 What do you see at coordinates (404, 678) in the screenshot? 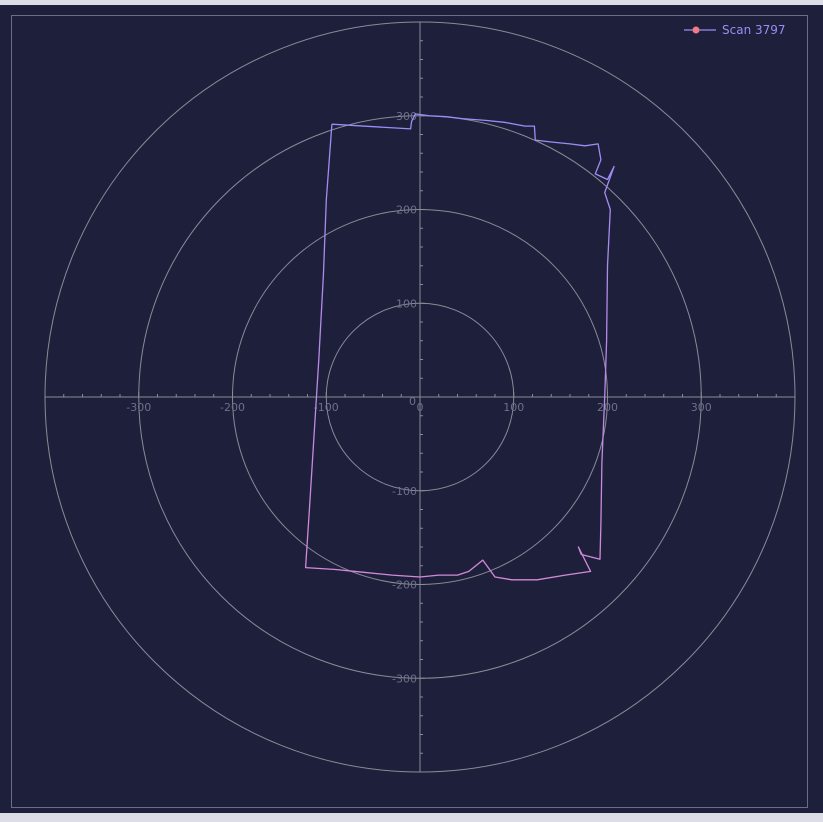
I see `y-tick-label: -300` at bounding box center [404, 678].